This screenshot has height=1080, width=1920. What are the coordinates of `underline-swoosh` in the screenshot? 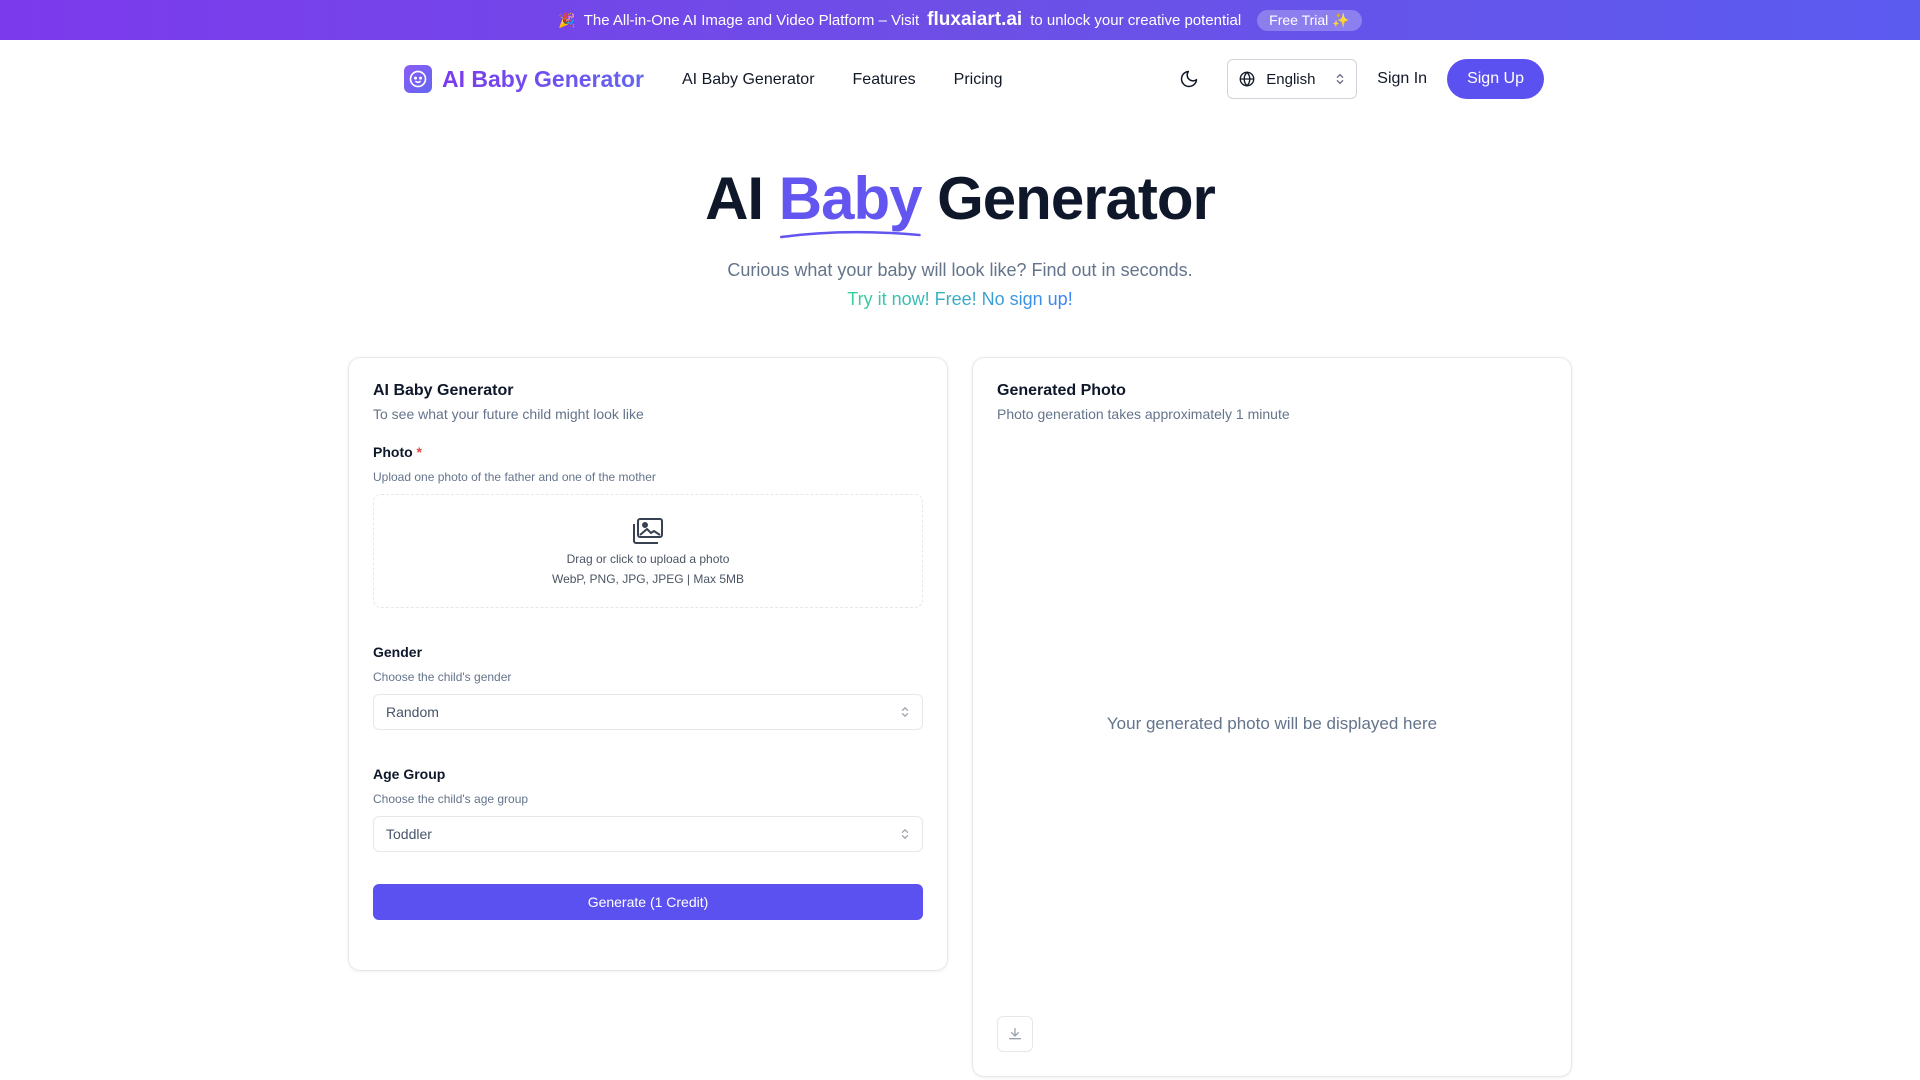 It's located at (850, 234).